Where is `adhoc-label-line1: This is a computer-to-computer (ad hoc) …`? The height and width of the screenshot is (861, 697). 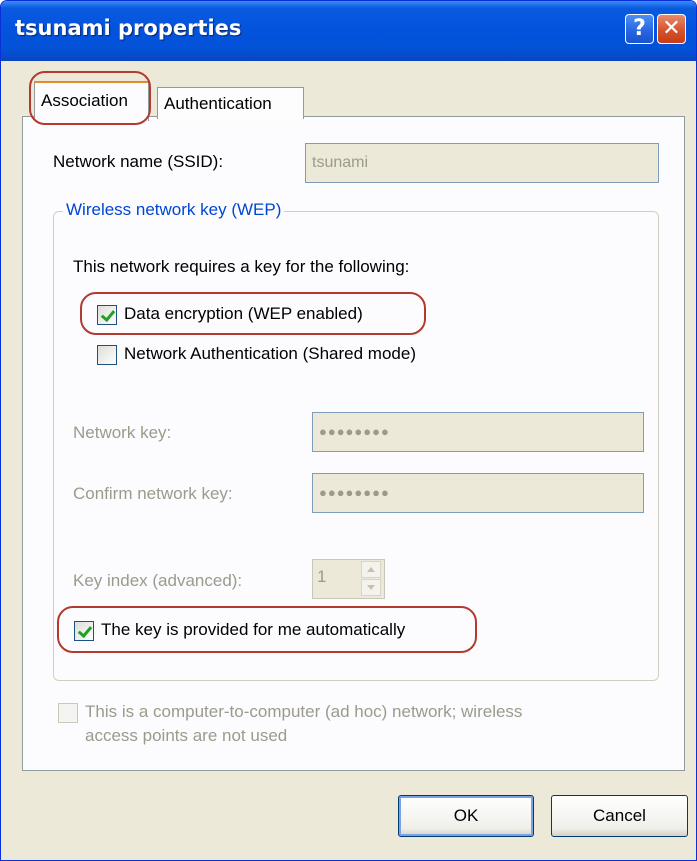 adhoc-label-line1: This is a computer-to-computer (ad hoc) … is located at coordinates (304, 711).